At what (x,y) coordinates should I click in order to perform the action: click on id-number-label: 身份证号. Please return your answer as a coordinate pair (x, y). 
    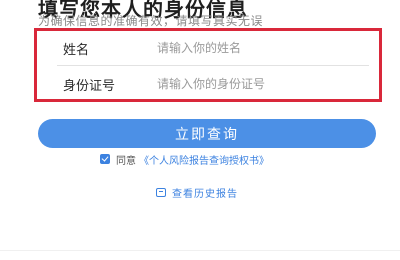
    Looking at the image, I should click on (89, 86).